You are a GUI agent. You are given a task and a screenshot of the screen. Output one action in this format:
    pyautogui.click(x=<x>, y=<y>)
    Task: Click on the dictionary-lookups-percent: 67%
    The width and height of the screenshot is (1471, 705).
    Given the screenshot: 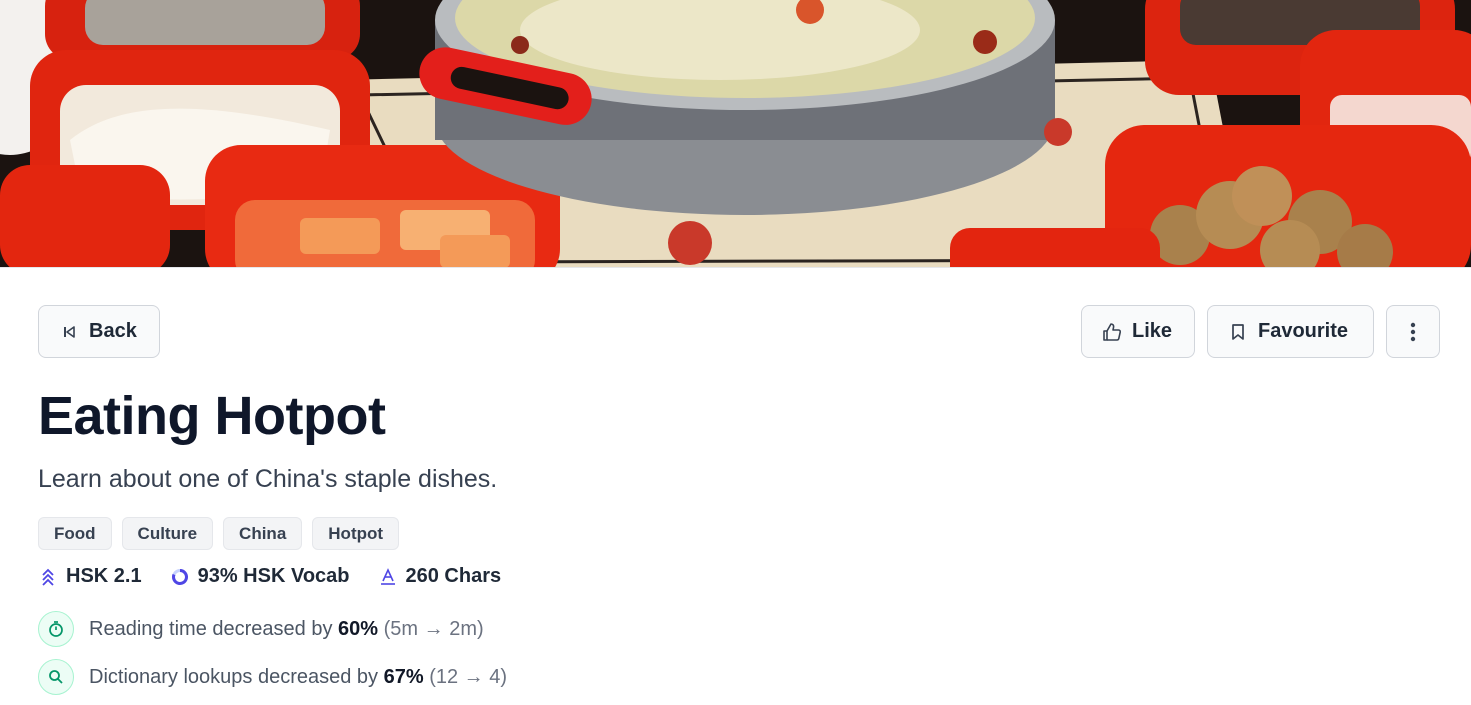 What is the action you would take?
    pyautogui.click(x=403, y=676)
    